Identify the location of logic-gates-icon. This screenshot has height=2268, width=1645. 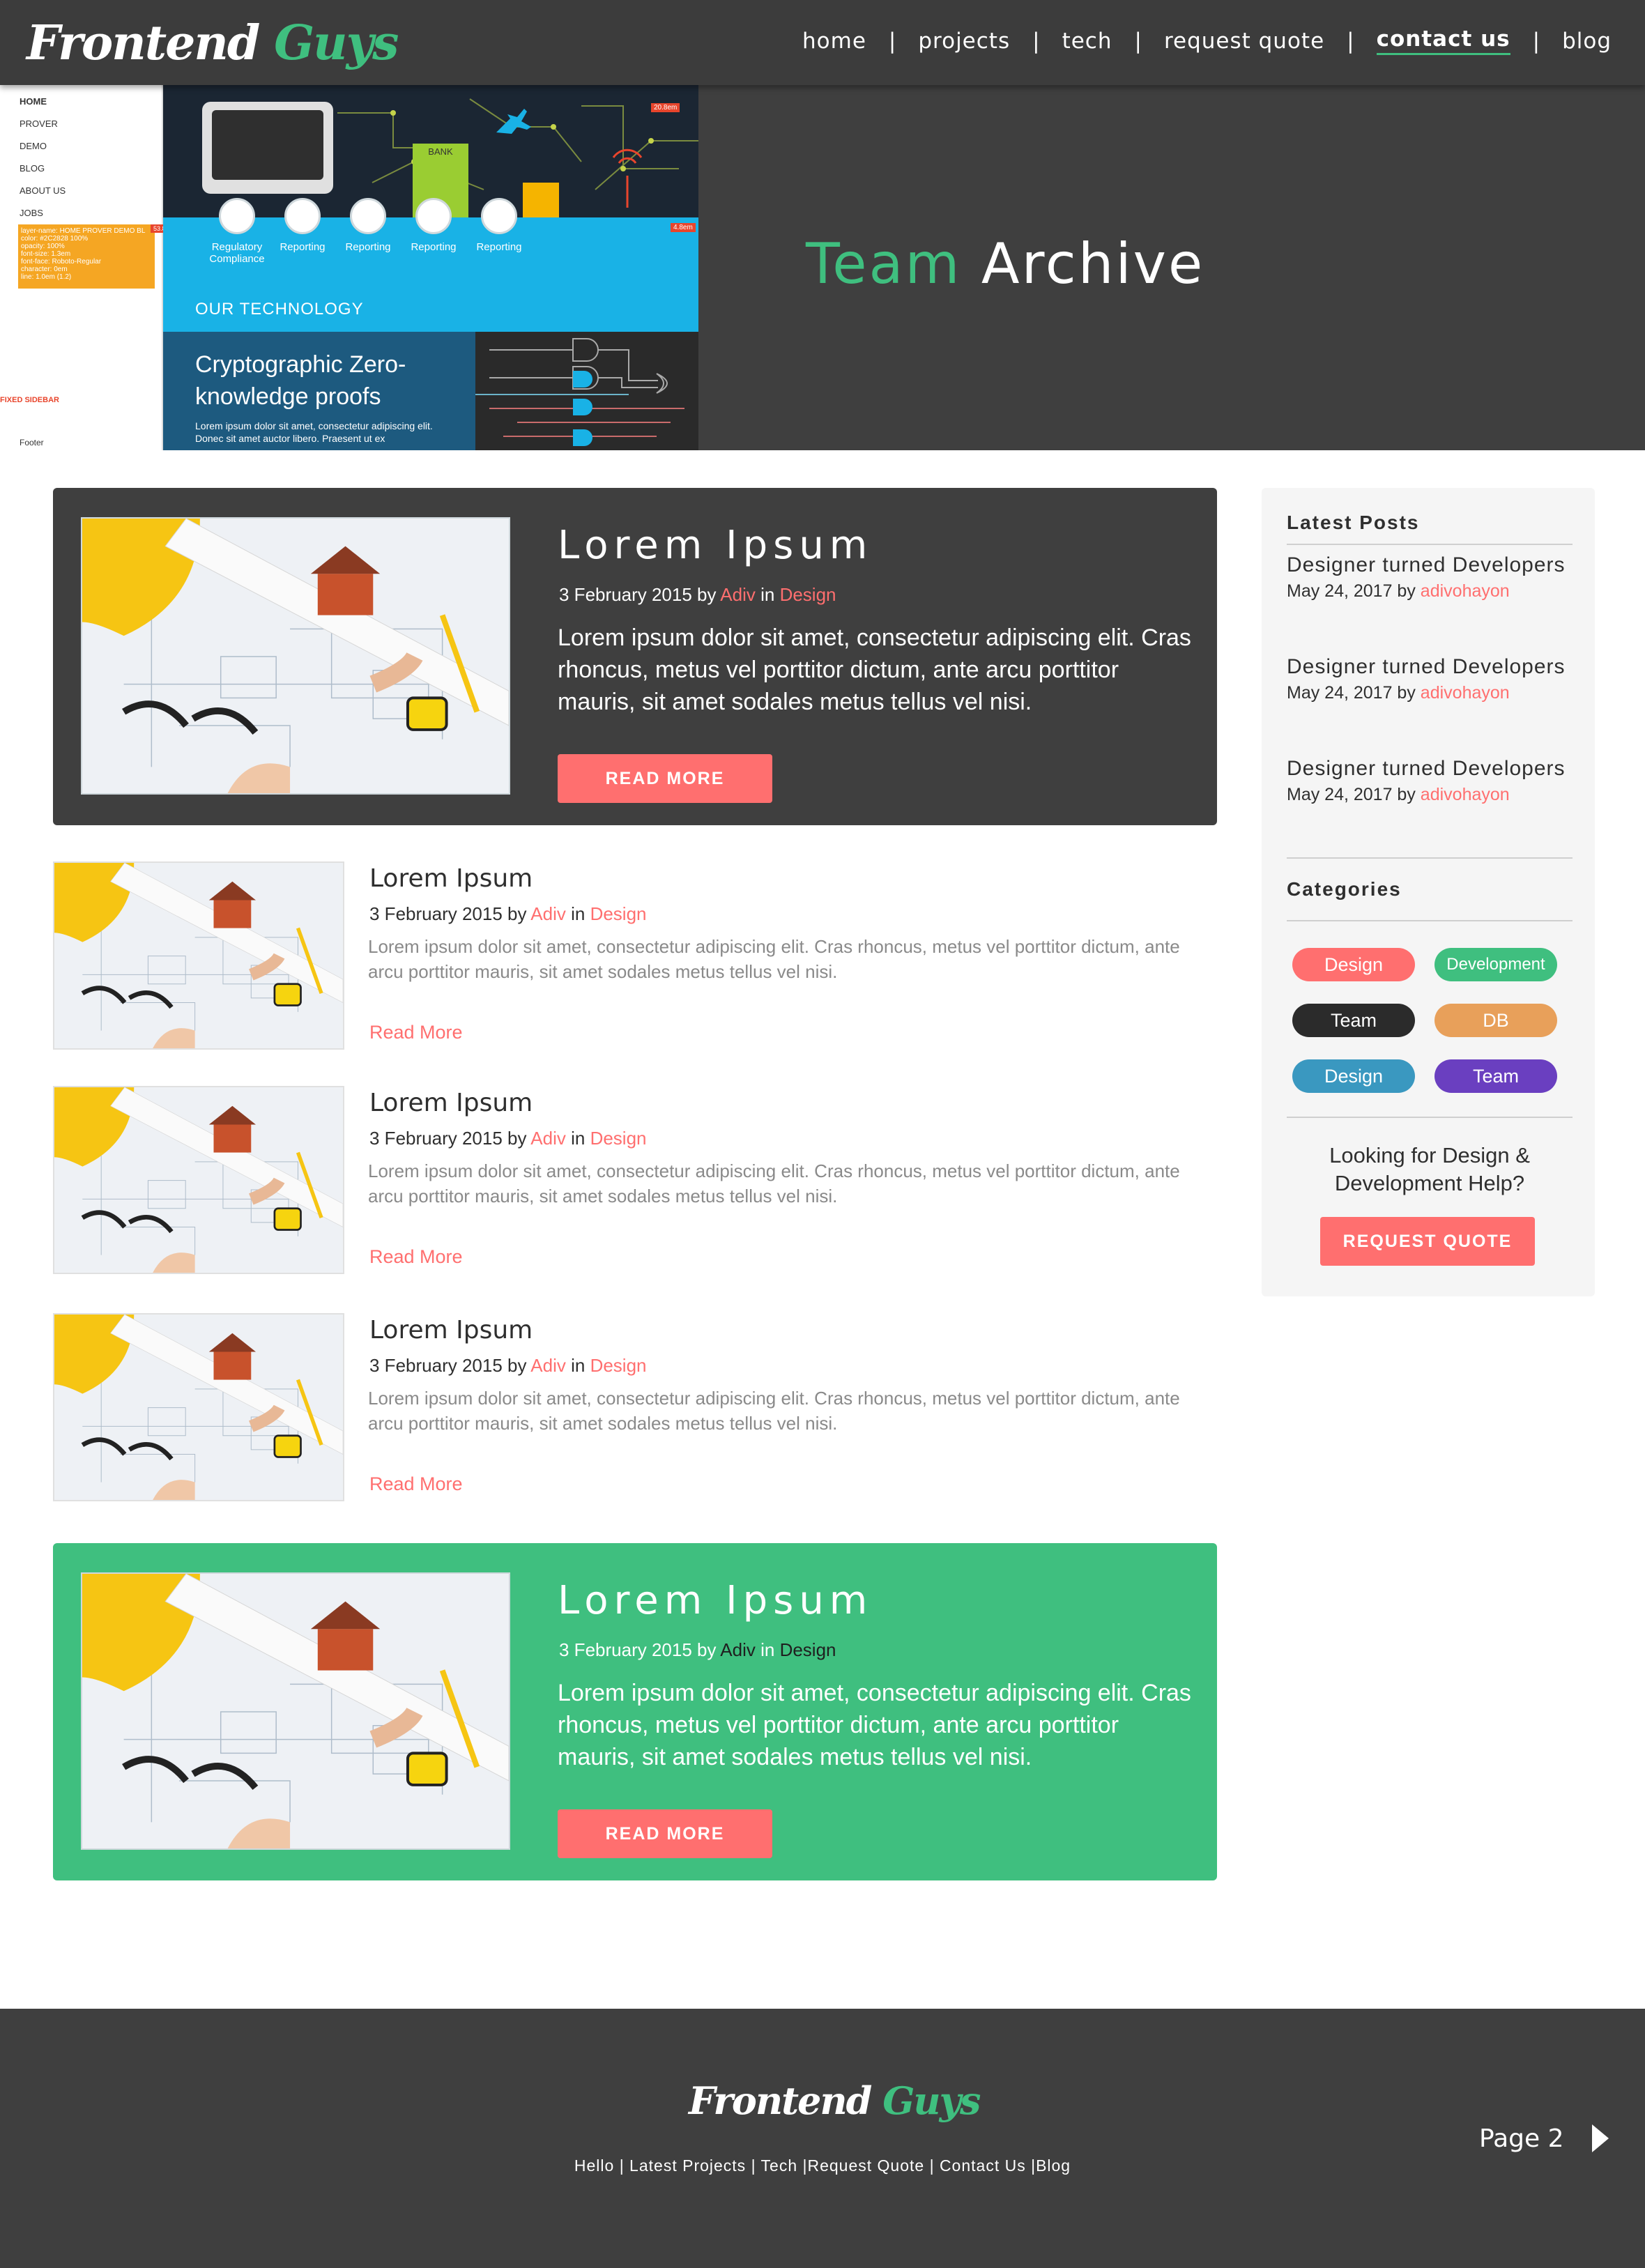
(586, 391).